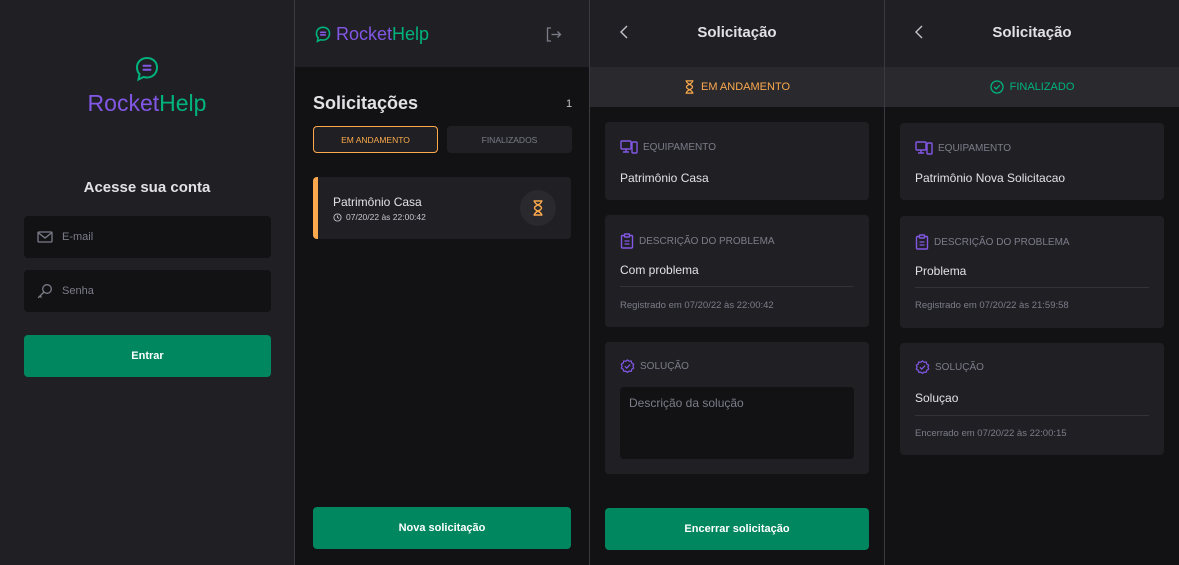  I want to click on equipment-value: Patrimônio Nova Solicitacao, so click(990, 178).